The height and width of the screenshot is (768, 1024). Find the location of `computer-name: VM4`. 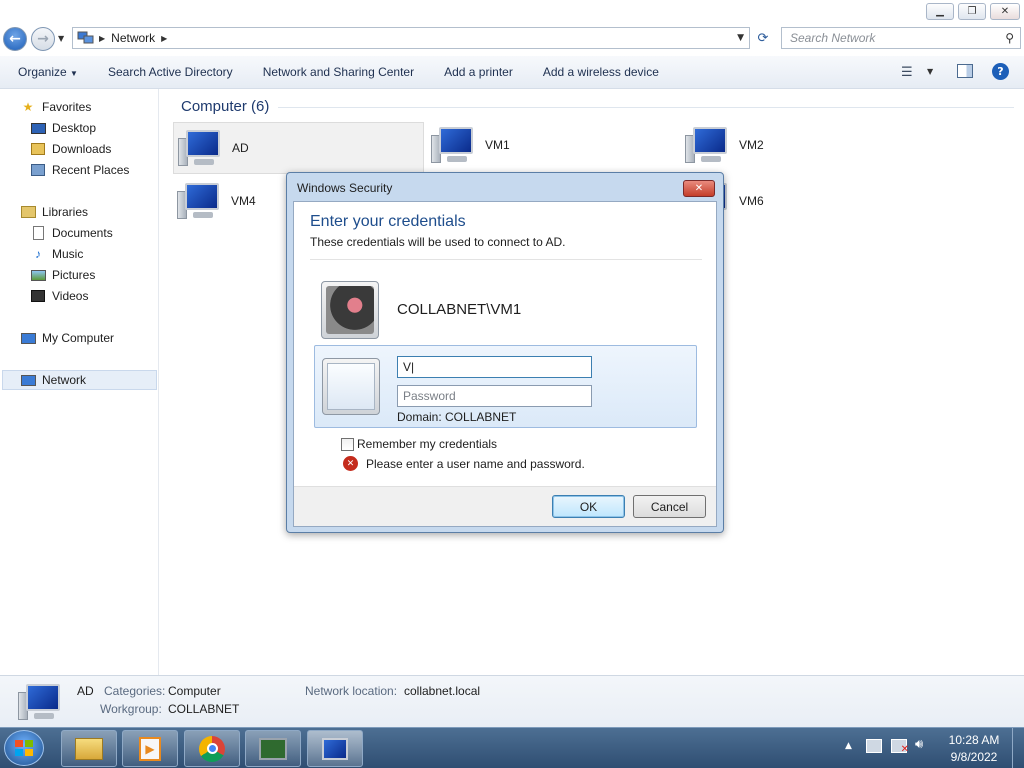

computer-name: VM4 is located at coordinates (243, 201).